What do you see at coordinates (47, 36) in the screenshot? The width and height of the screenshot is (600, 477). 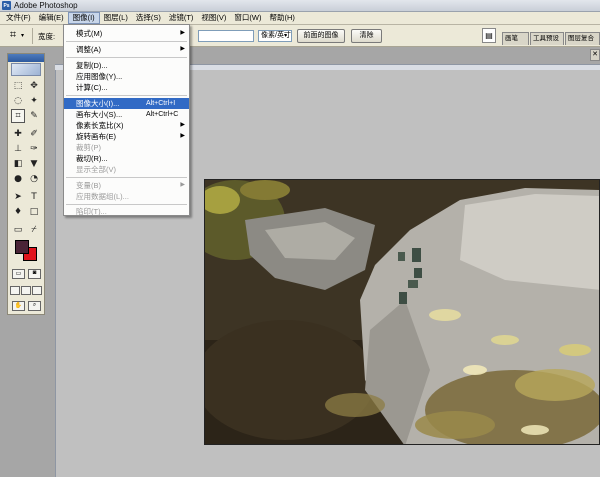 I see `width-label: 宽度:` at bounding box center [47, 36].